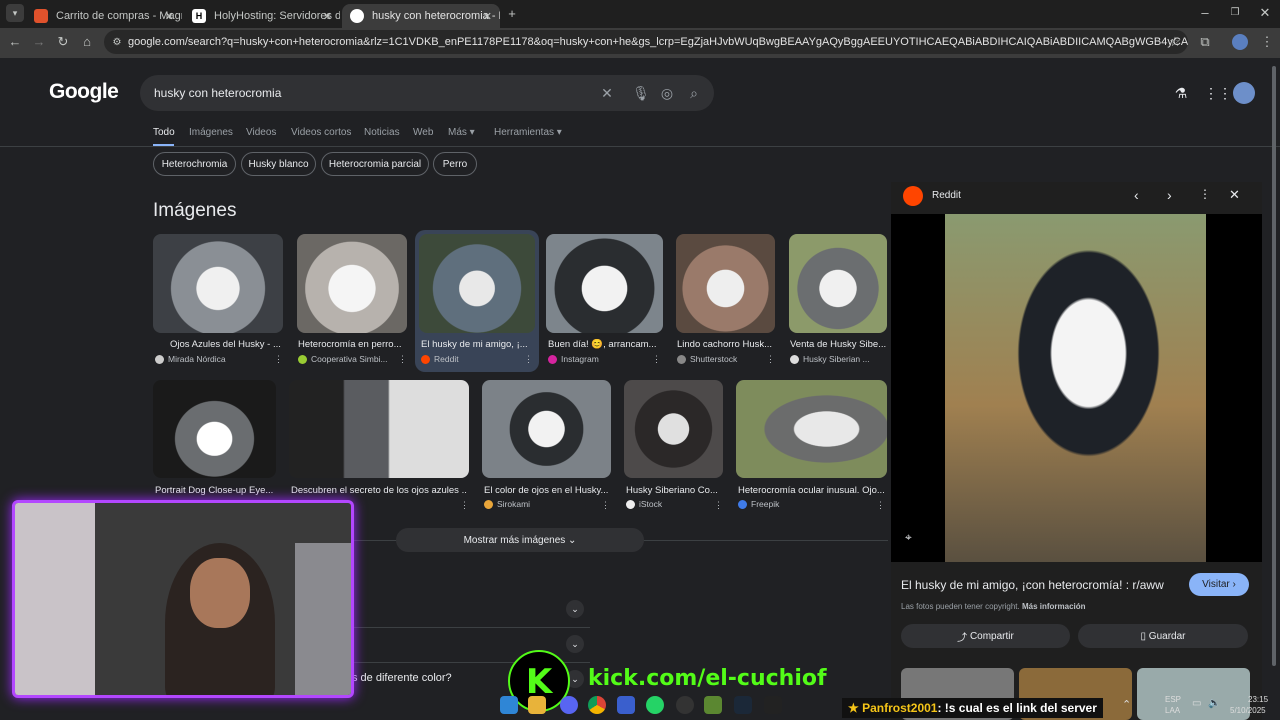  I want to click on save-button: ▯ Guardar, so click(1163, 636).